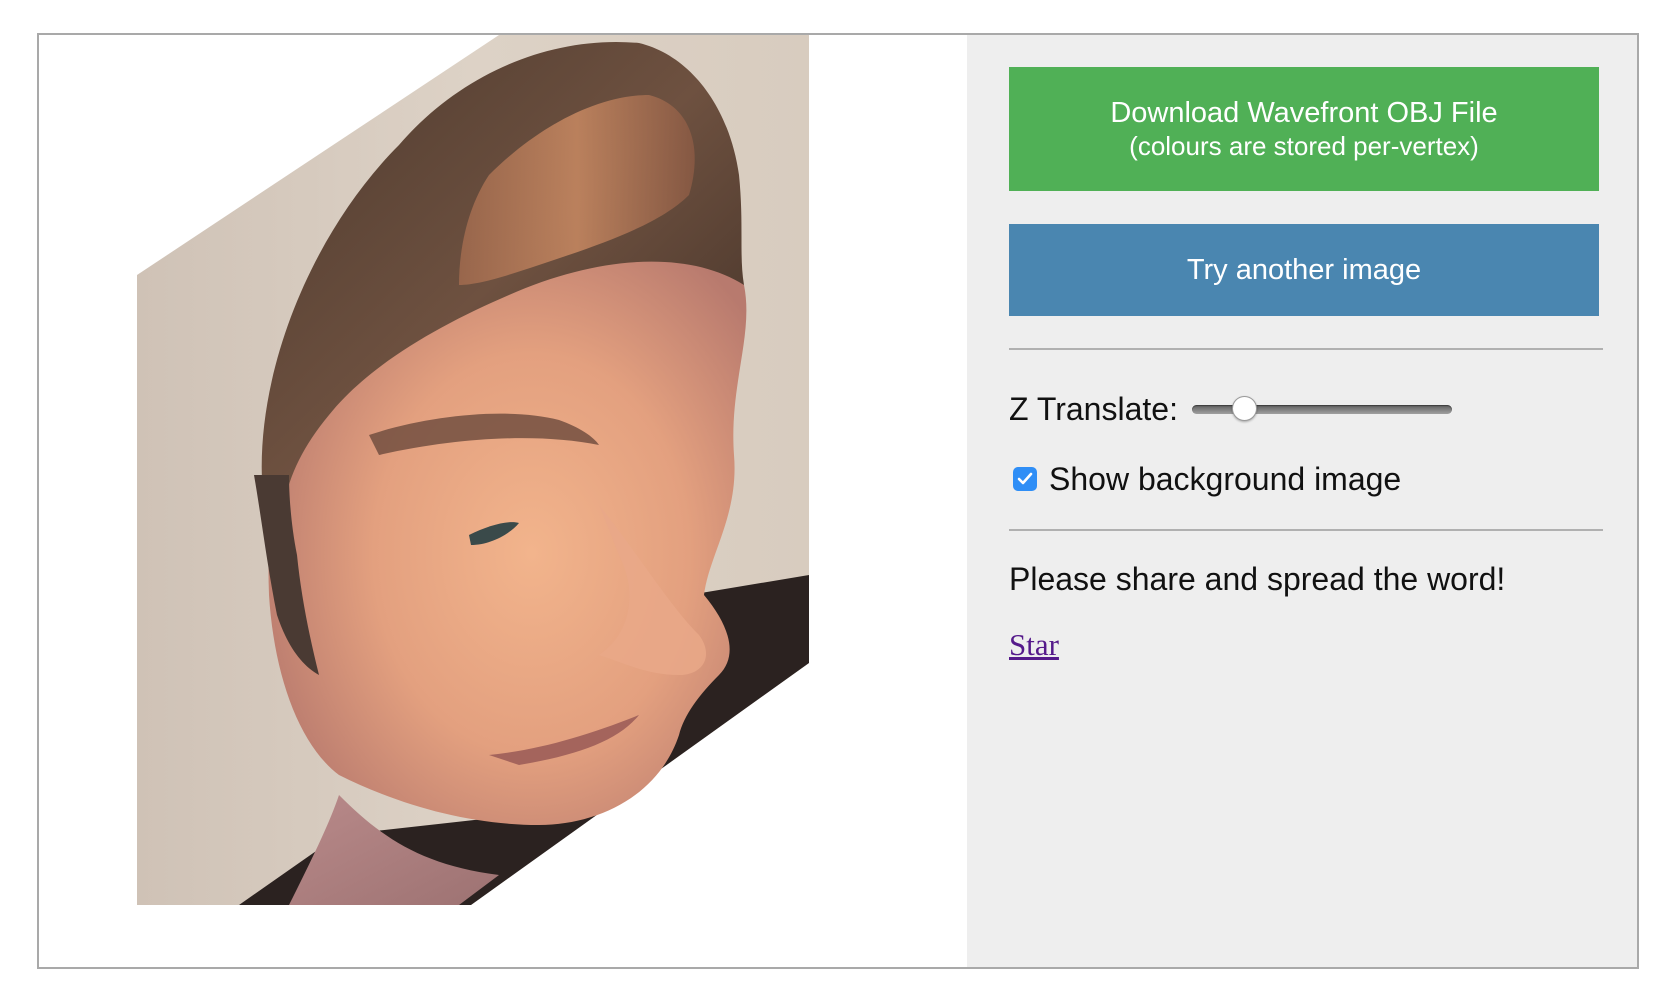 This screenshot has height=991, width=1665. I want to click on show-background-label: Show background image, so click(1225, 478).